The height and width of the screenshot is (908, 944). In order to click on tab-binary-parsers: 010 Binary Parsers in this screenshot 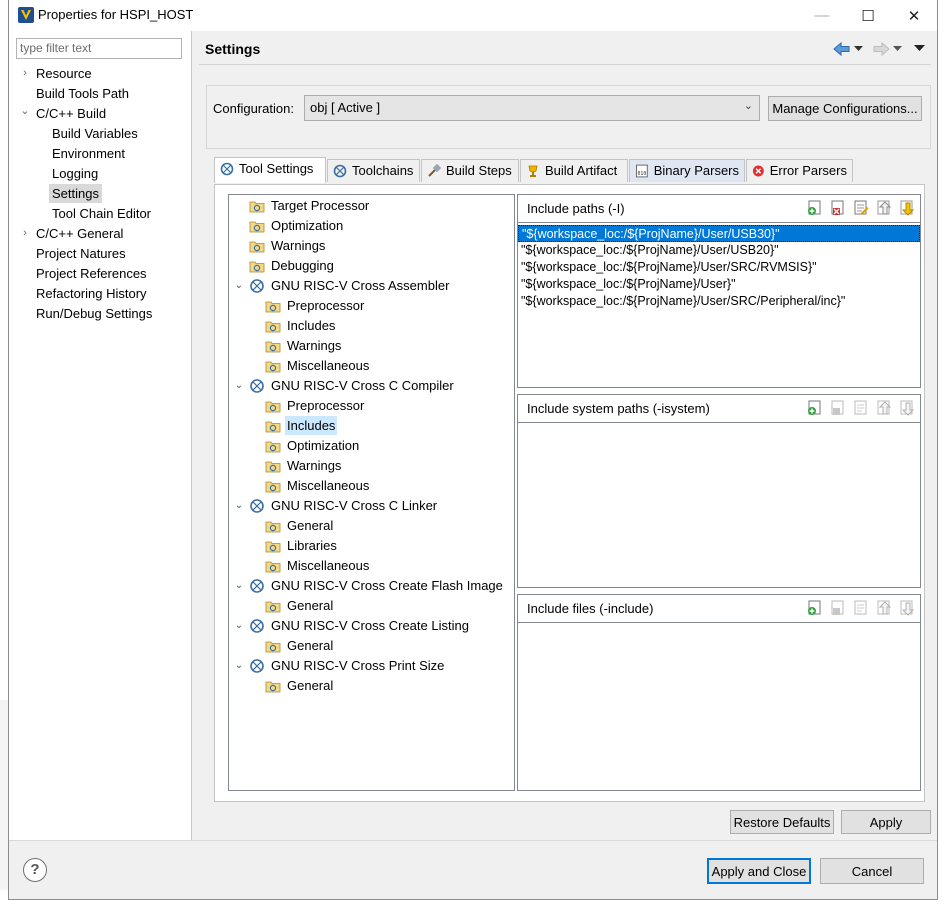, I will do `click(687, 170)`.